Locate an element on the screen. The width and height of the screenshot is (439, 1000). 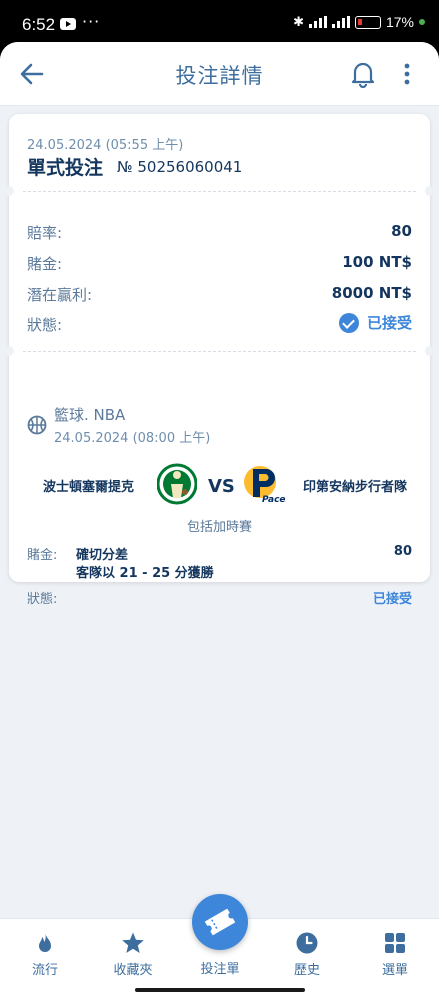
potential-win-value: 8000 NT$ is located at coordinates (371, 293).